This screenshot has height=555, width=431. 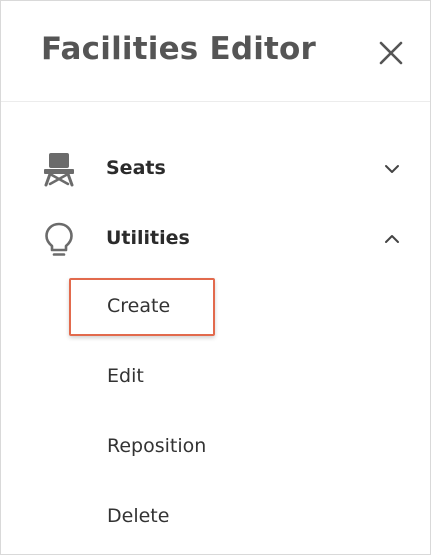 What do you see at coordinates (139, 306) in the screenshot?
I see `submenu-item-label: Create` at bounding box center [139, 306].